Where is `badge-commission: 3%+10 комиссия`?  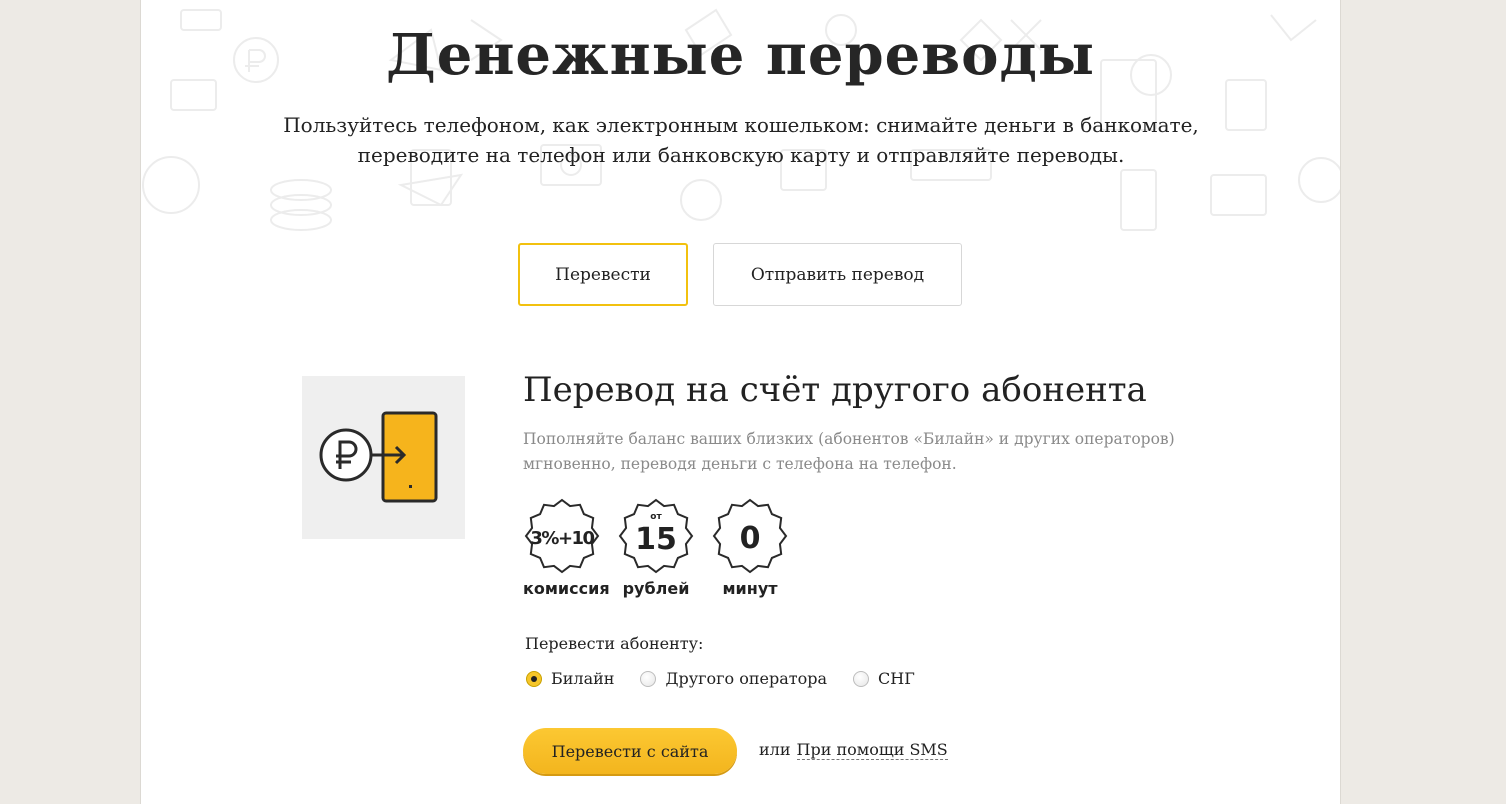
badge-commission: 3%+10 комиссия is located at coordinates (566, 547).